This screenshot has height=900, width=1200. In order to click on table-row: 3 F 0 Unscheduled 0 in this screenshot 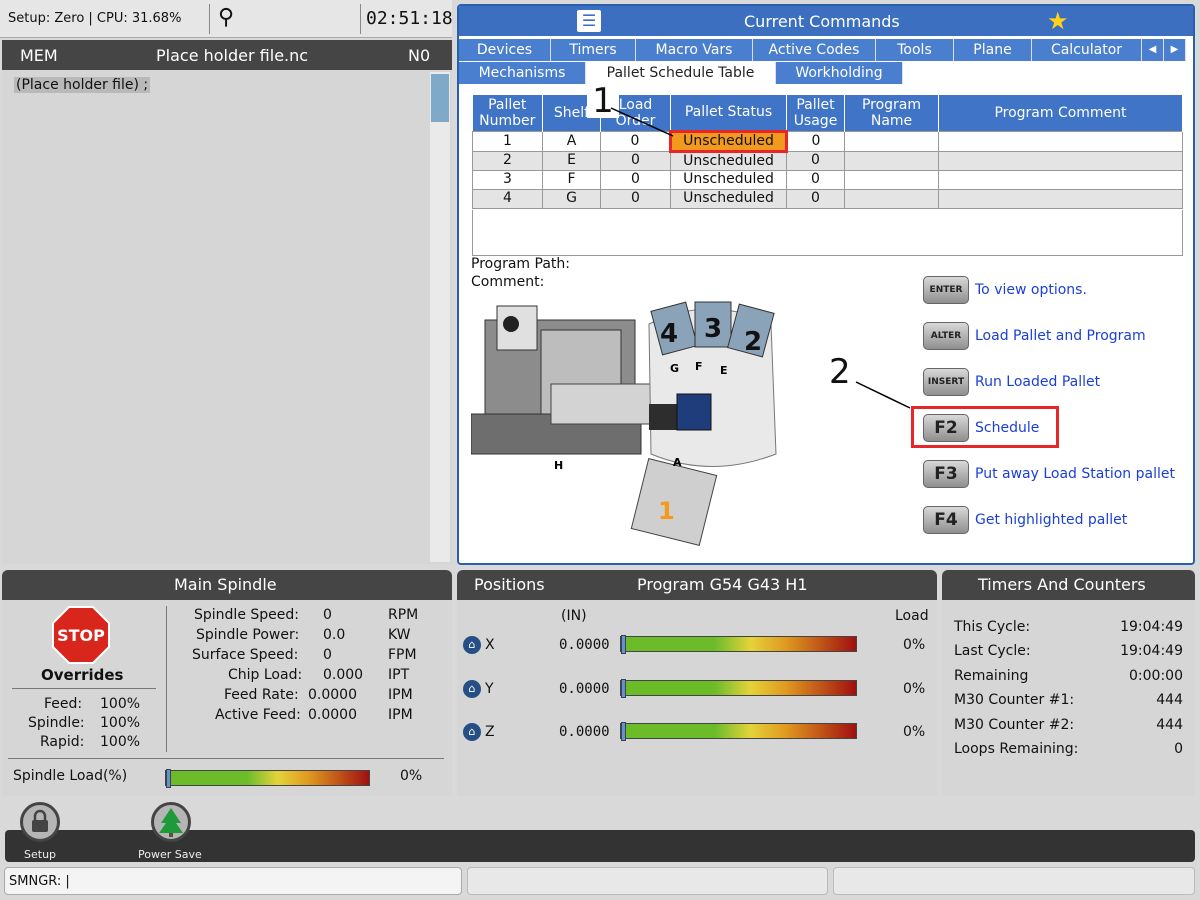, I will do `click(827, 179)`.